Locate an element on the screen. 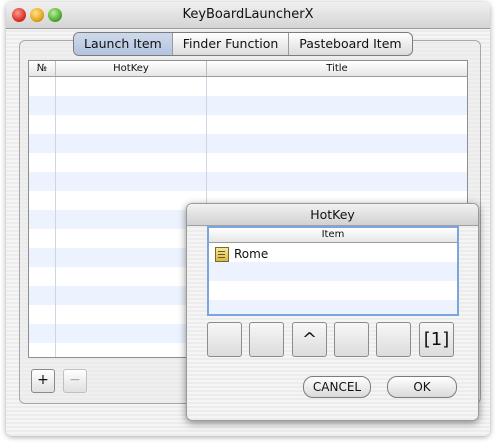  title-bar: KeyBoardLauncherX is located at coordinates (248, 15).